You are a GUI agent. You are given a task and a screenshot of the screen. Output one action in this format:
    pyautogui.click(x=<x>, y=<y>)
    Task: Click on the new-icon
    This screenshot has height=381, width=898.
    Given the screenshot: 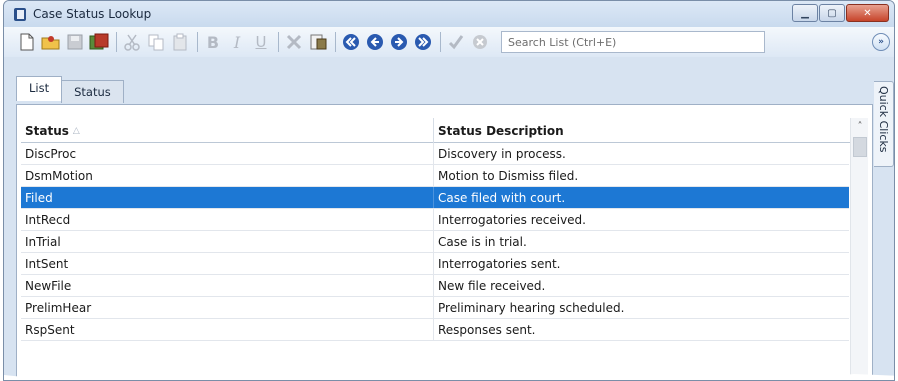 What is the action you would take?
    pyautogui.click(x=27, y=42)
    